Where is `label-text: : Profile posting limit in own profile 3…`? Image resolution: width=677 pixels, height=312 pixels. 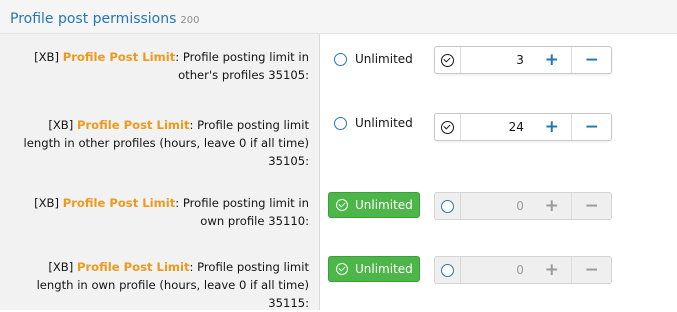
label-text: : Profile posting limit in own profile 3… is located at coordinates (242, 212).